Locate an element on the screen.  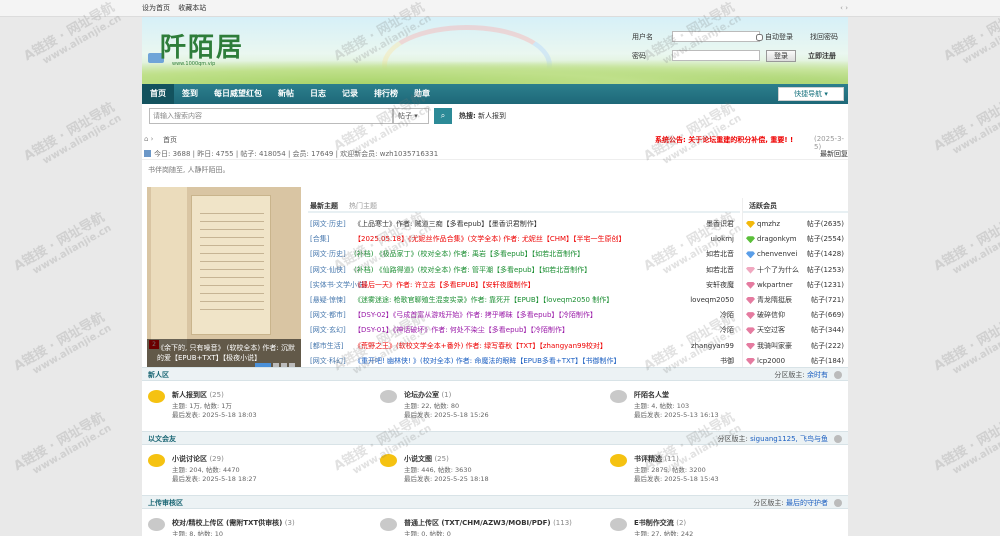
thread-title: (补档) 《极品家丁》(校对全本) 作者: 禹岩【多看epub】【如若北音制作】 is located at coordinates (519, 254).